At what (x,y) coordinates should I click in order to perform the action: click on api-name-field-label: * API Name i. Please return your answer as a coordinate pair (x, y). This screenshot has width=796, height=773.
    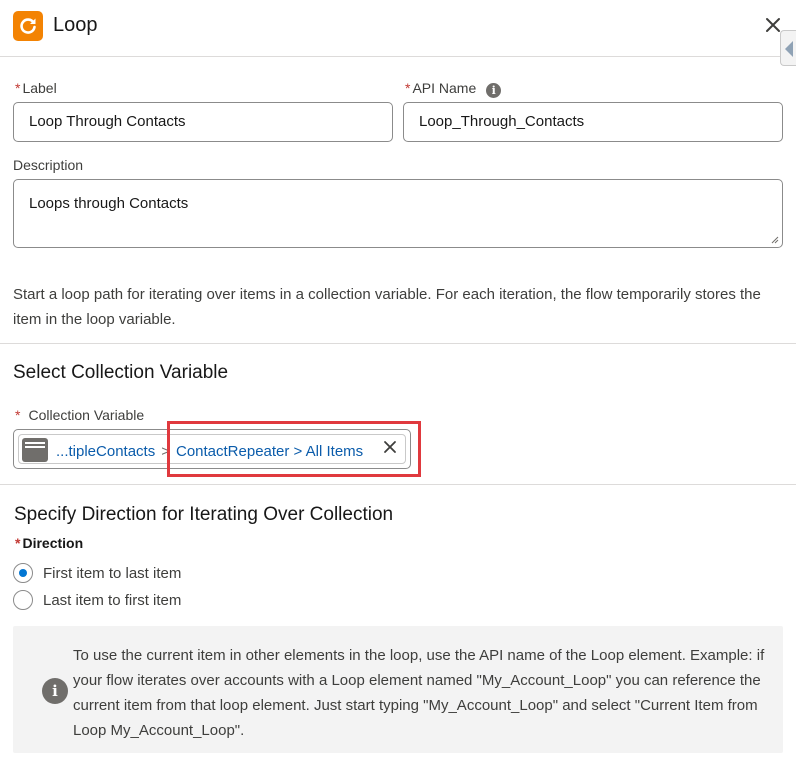
    Looking at the image, I should click on (453, 89).